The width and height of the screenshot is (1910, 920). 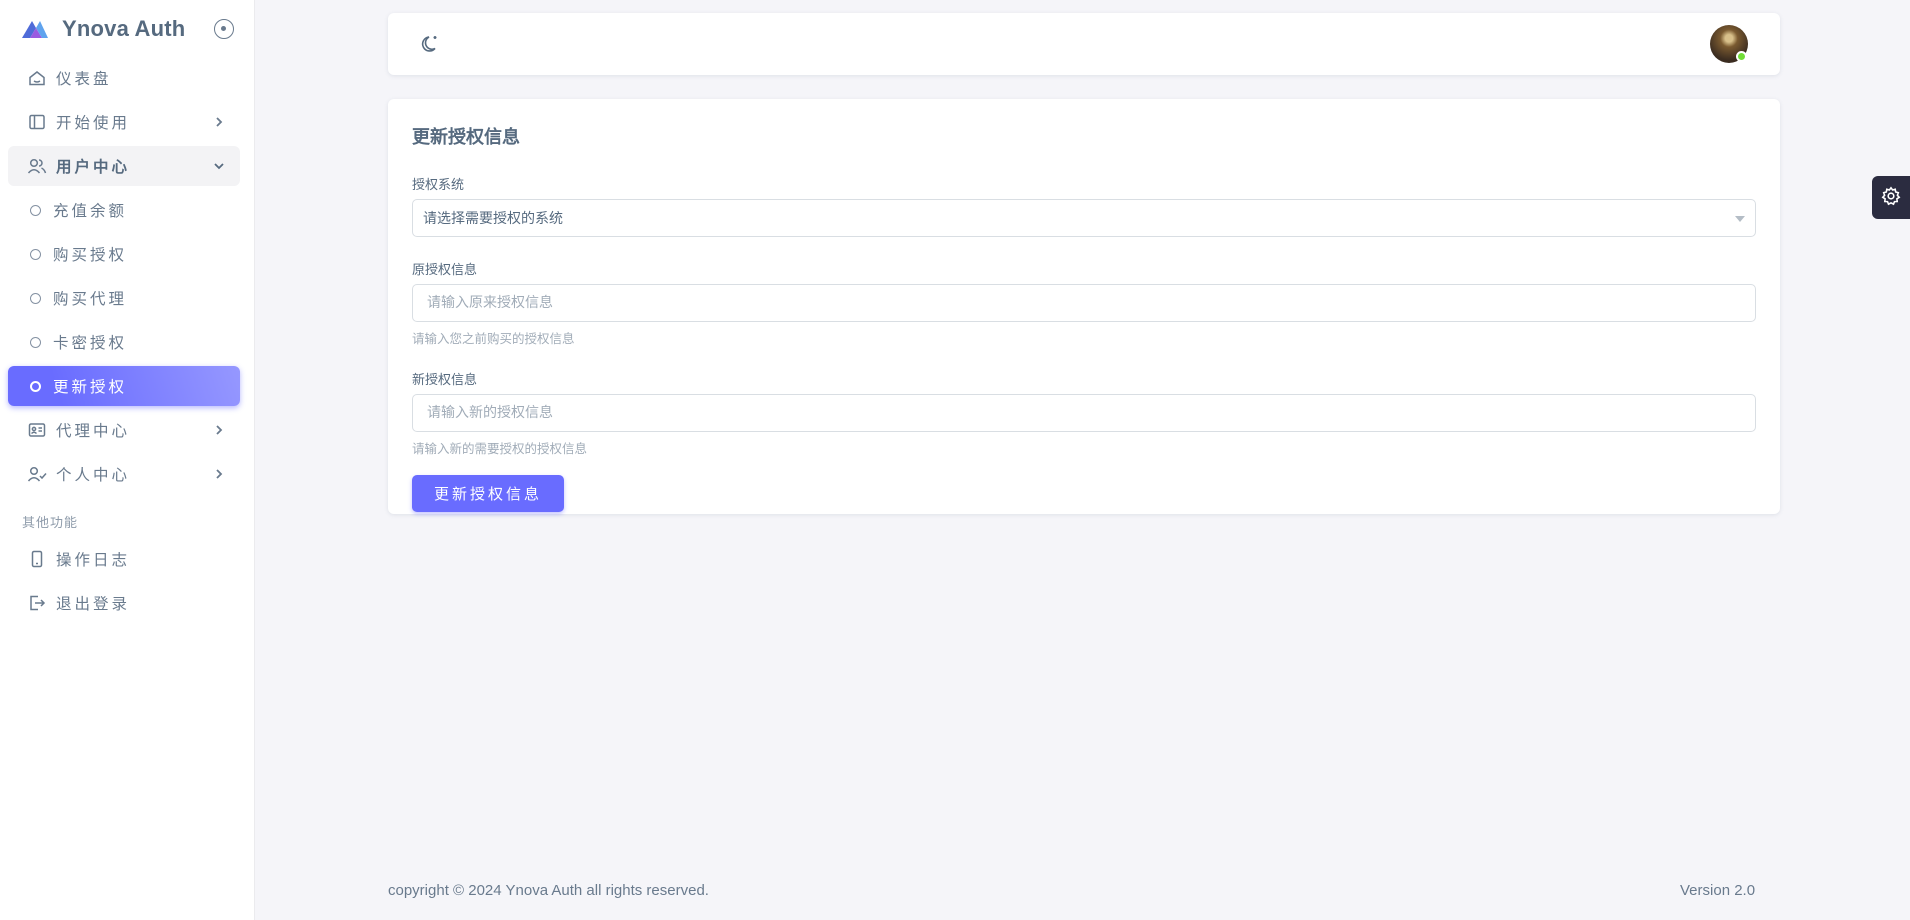 What do you see at coordinates (488, 493) in the screenshot?
I see `update-license-button: 更新授权信息` at bounding box center [488, 493].